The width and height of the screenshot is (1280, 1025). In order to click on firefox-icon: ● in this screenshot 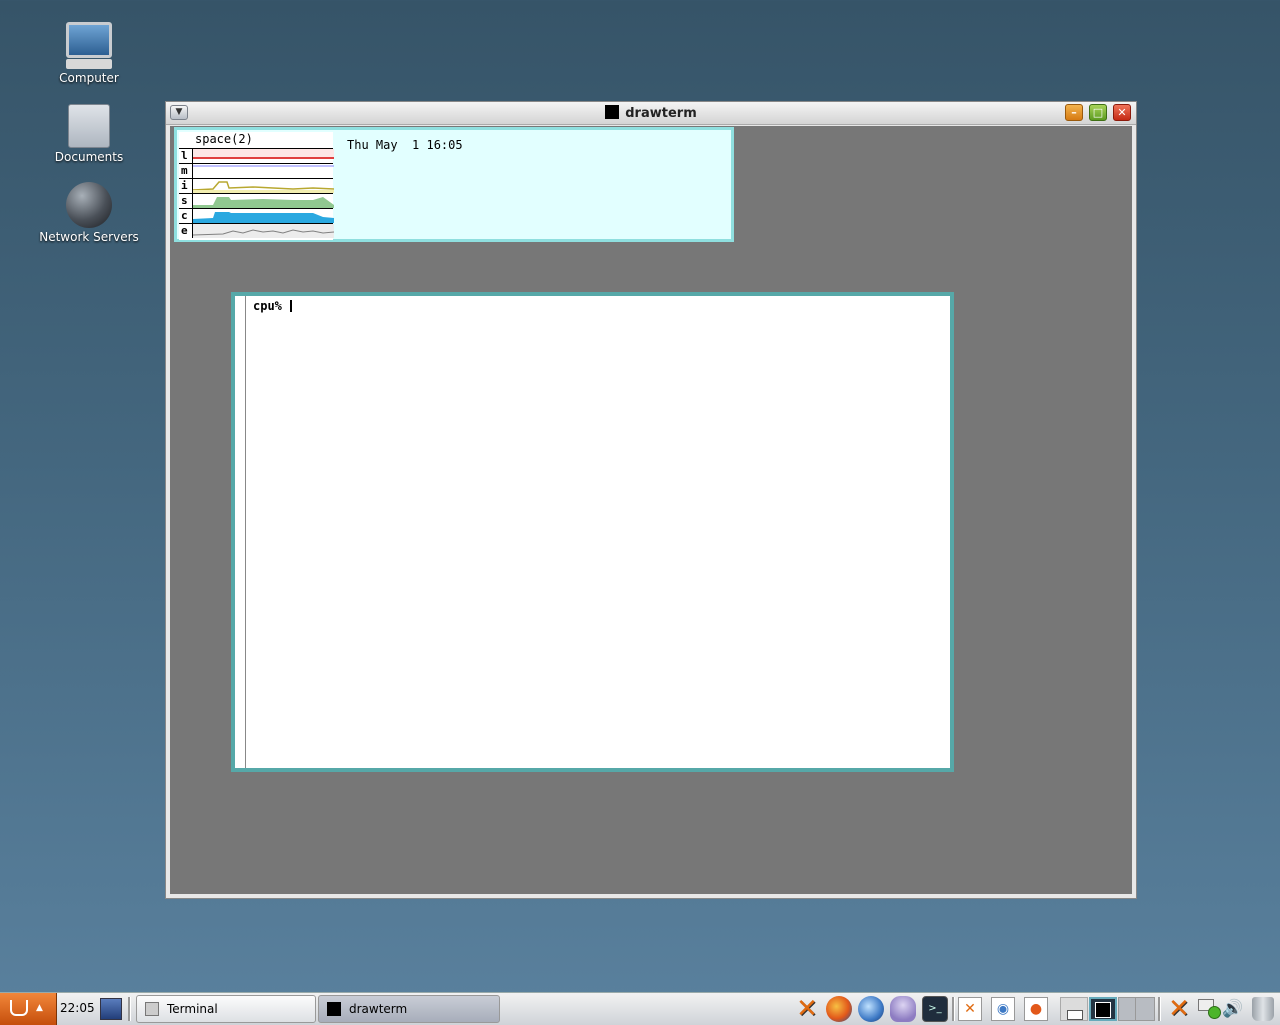, I will do `click(1036, 1009)`.